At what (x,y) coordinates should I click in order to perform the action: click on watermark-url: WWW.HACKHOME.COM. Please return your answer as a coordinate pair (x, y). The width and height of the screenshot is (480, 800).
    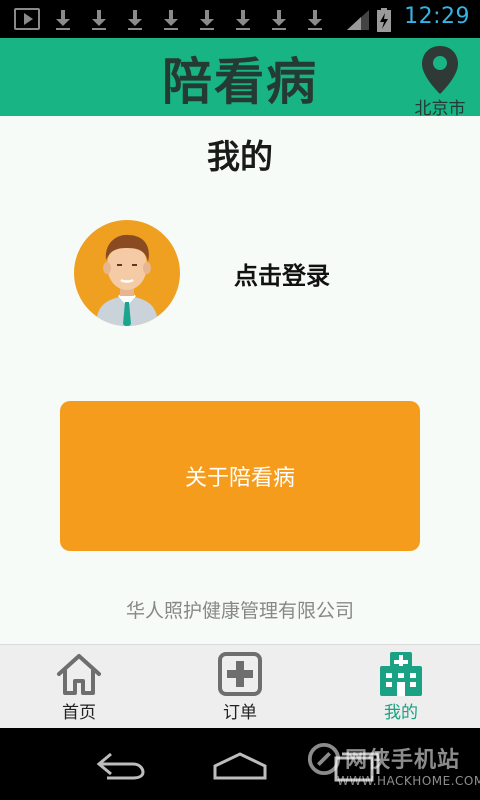
    Looking at the image, I should click on (408, 781).